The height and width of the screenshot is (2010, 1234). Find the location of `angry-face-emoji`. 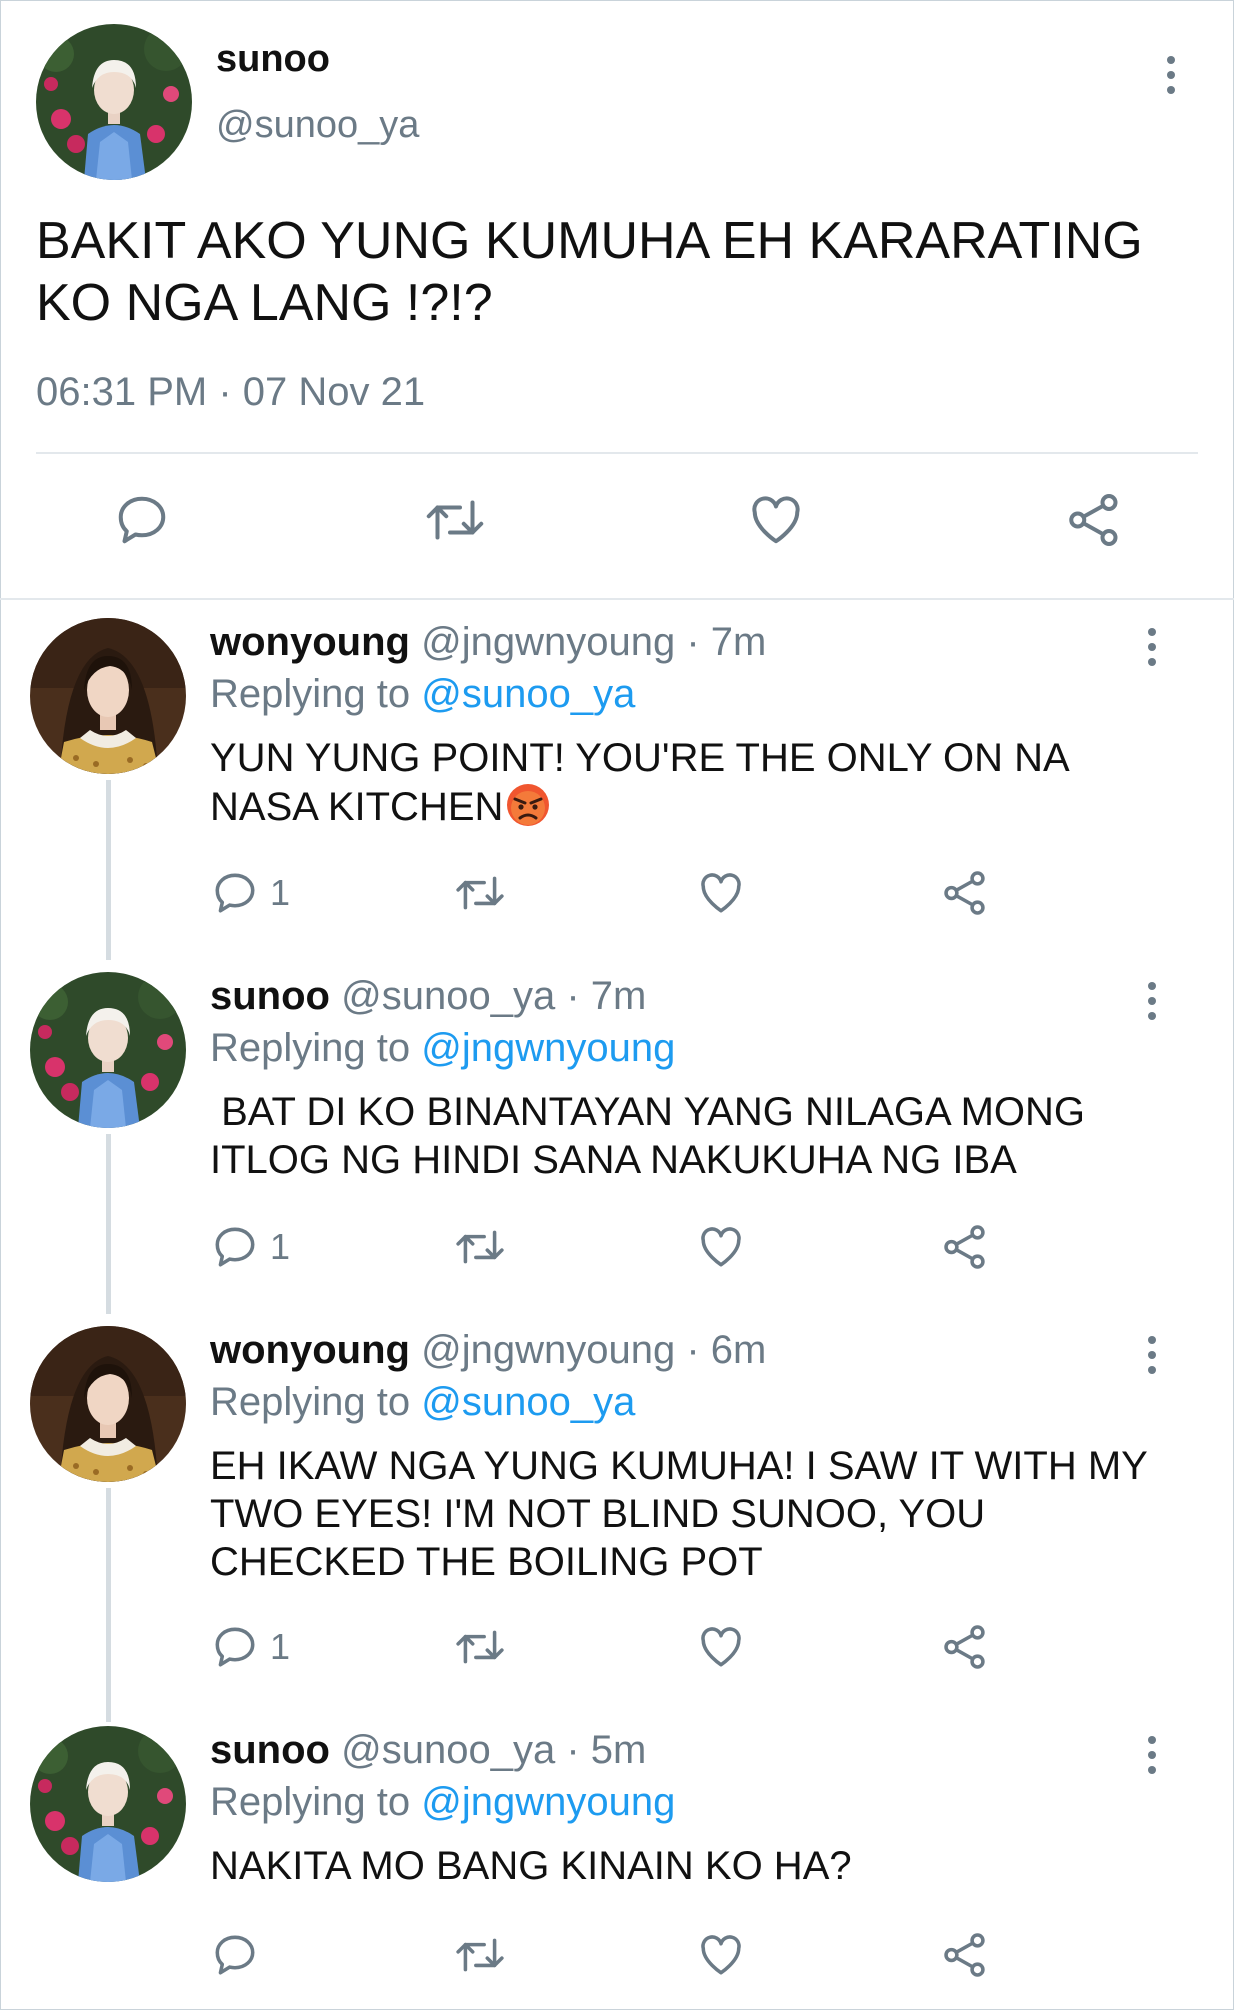

angry-face-emoji is located at coordinates (528, 805).